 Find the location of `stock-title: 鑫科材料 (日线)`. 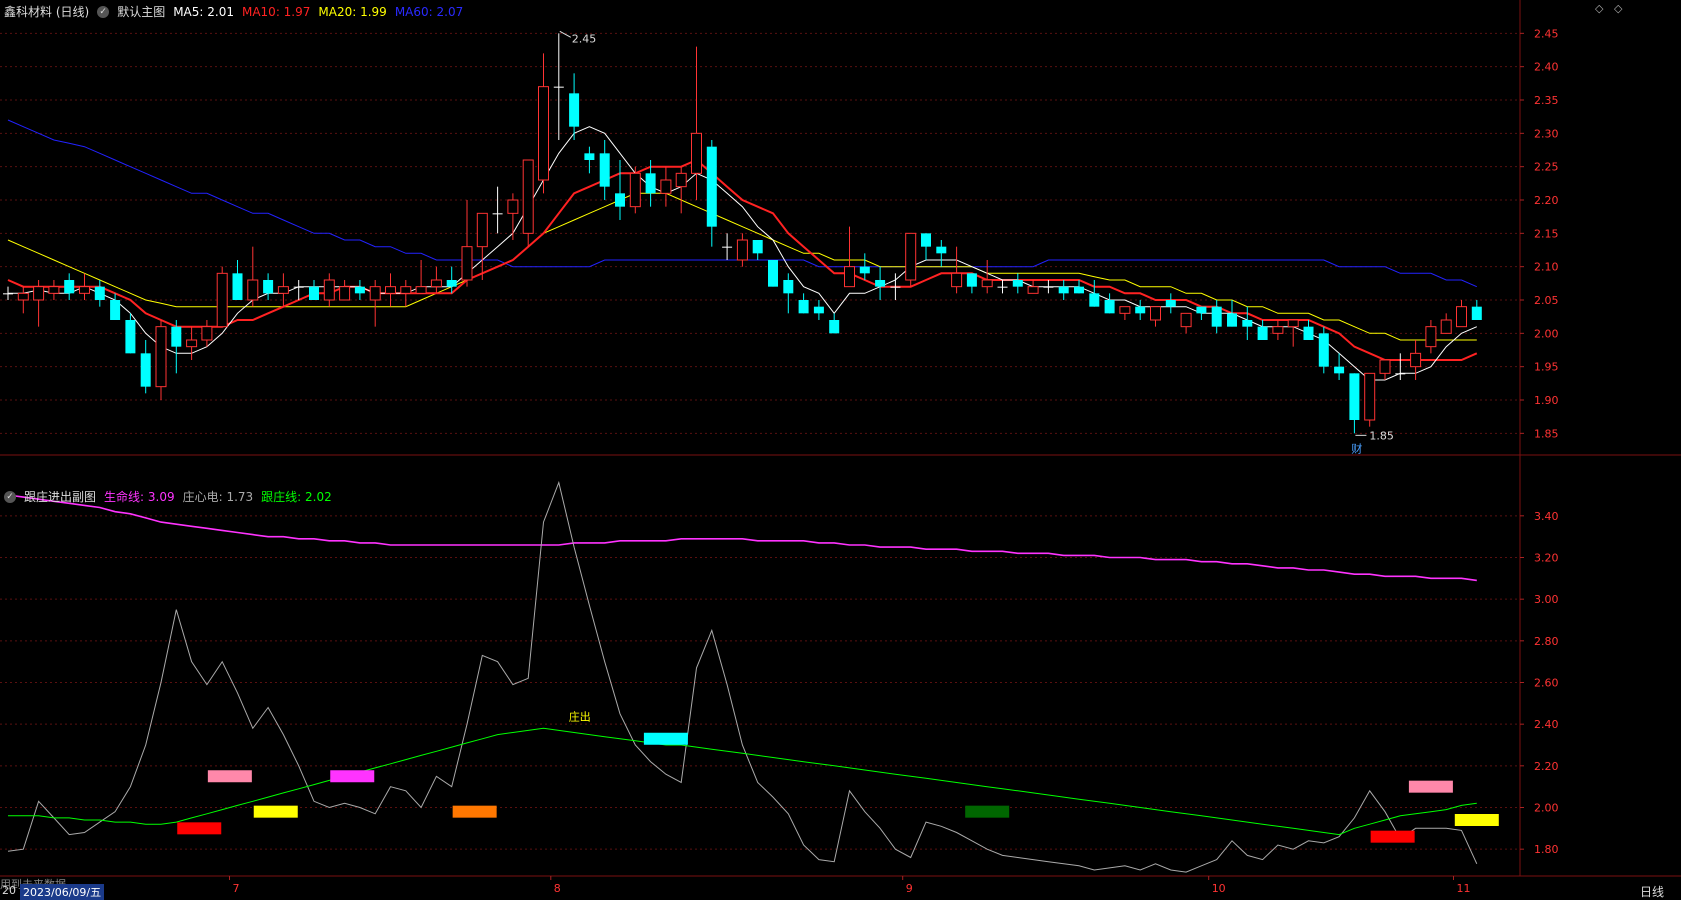

stock-title: 鑫科材料 (日线) is located at coordinates (47, 12).